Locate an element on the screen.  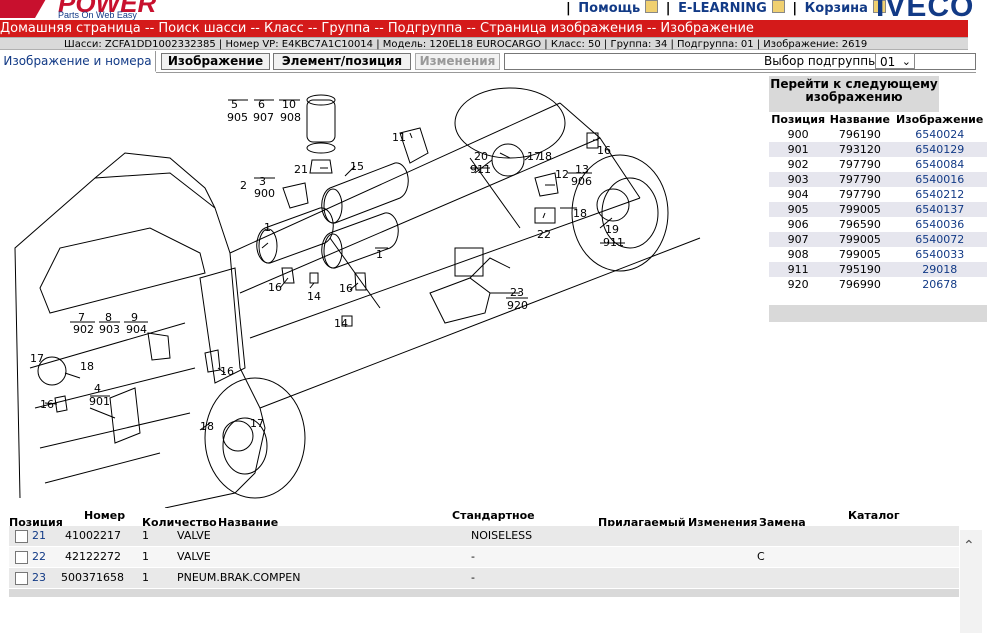
callout: 12 is located at coordinates (562, 174).